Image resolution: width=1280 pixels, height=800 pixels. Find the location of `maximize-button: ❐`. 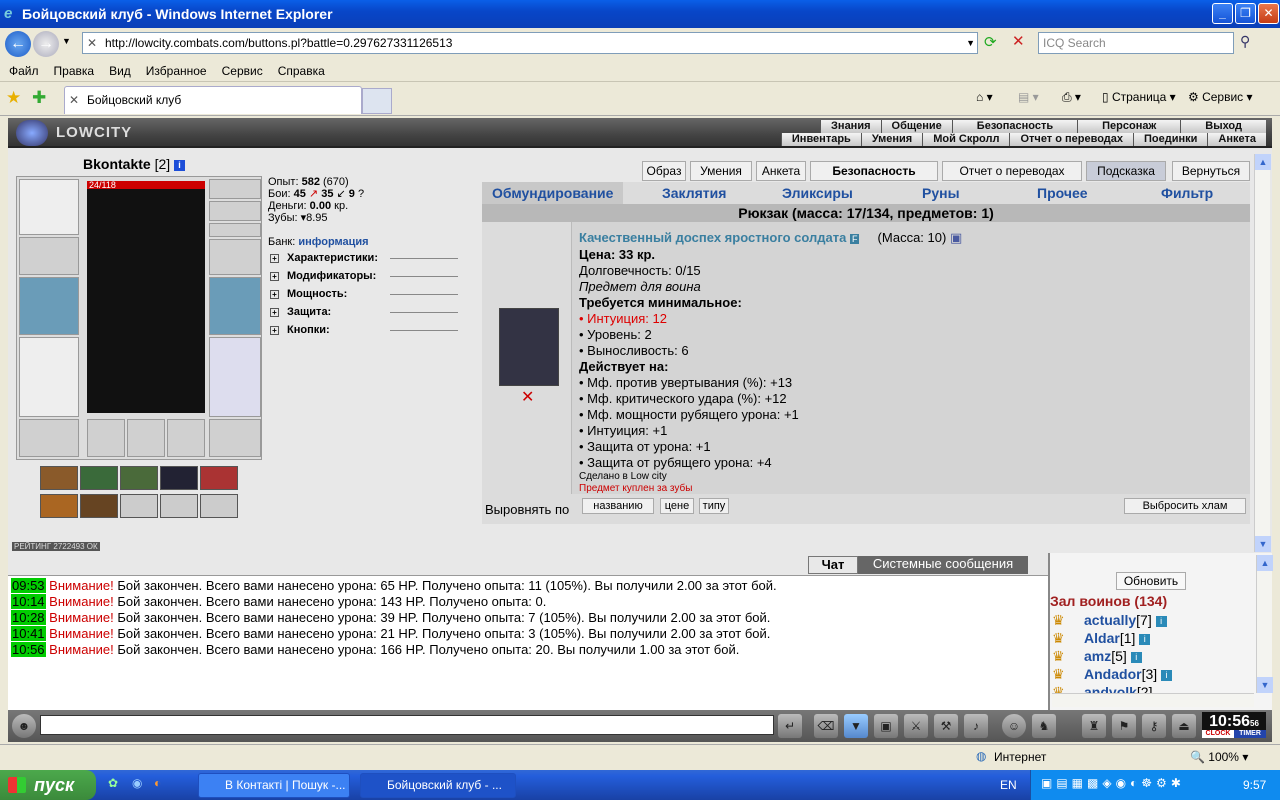

maximize-button: ❐ is located at coordinates (1245, 13).